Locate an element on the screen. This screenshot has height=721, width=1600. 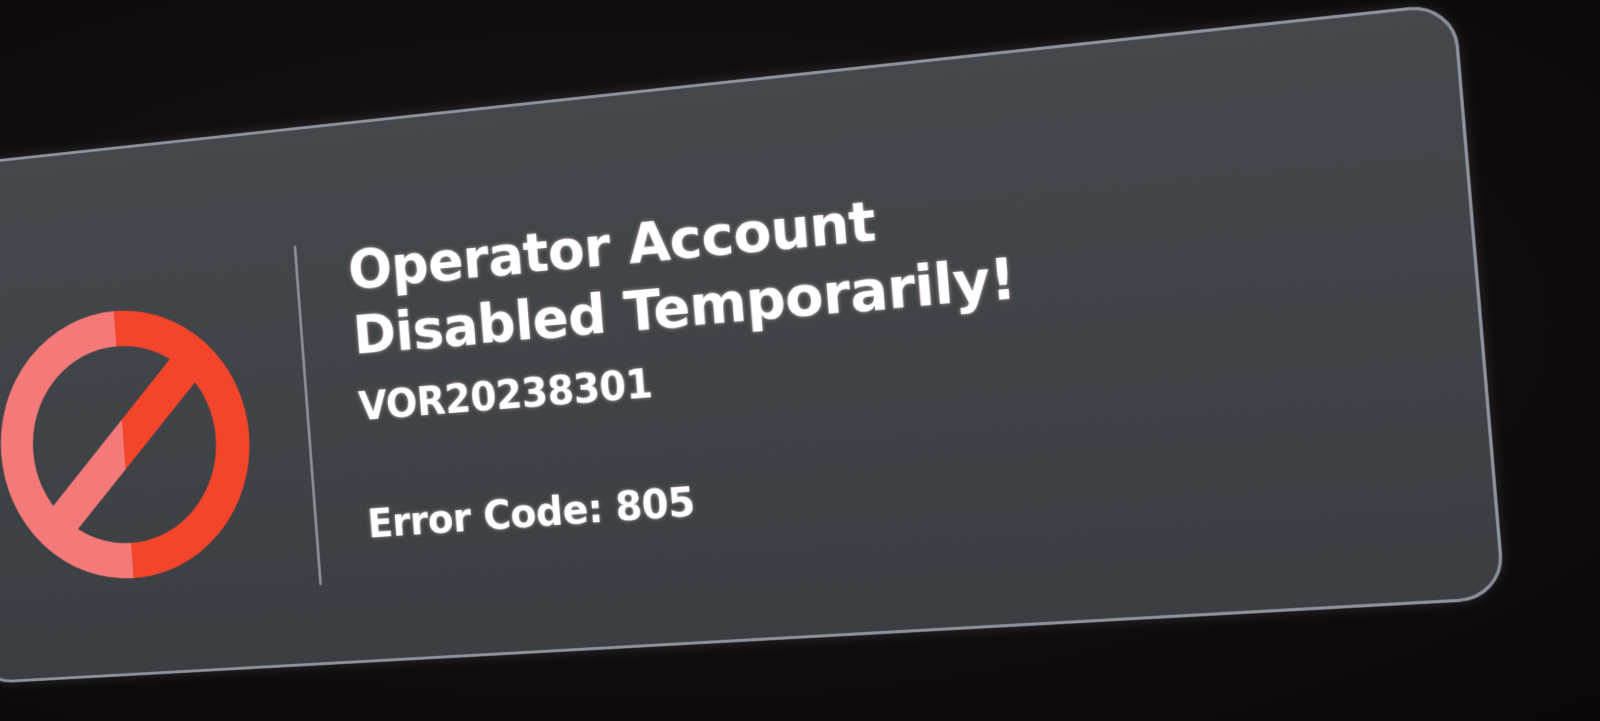
vertical-divider is located at coordinates (308, 415).